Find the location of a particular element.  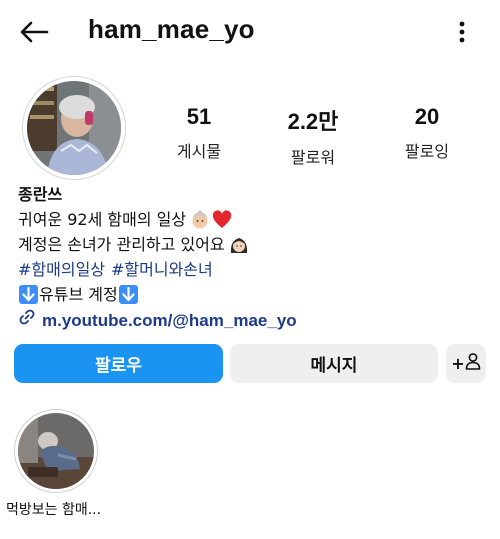

highlight-ring is located at coordinates (56, 451).